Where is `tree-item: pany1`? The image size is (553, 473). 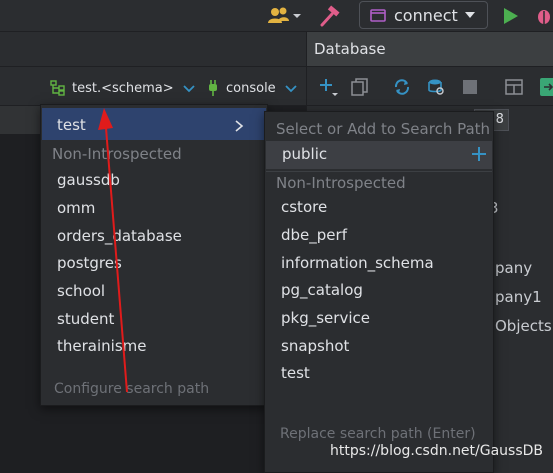 tree-item: pany1 is located at coordinates (518, 297).